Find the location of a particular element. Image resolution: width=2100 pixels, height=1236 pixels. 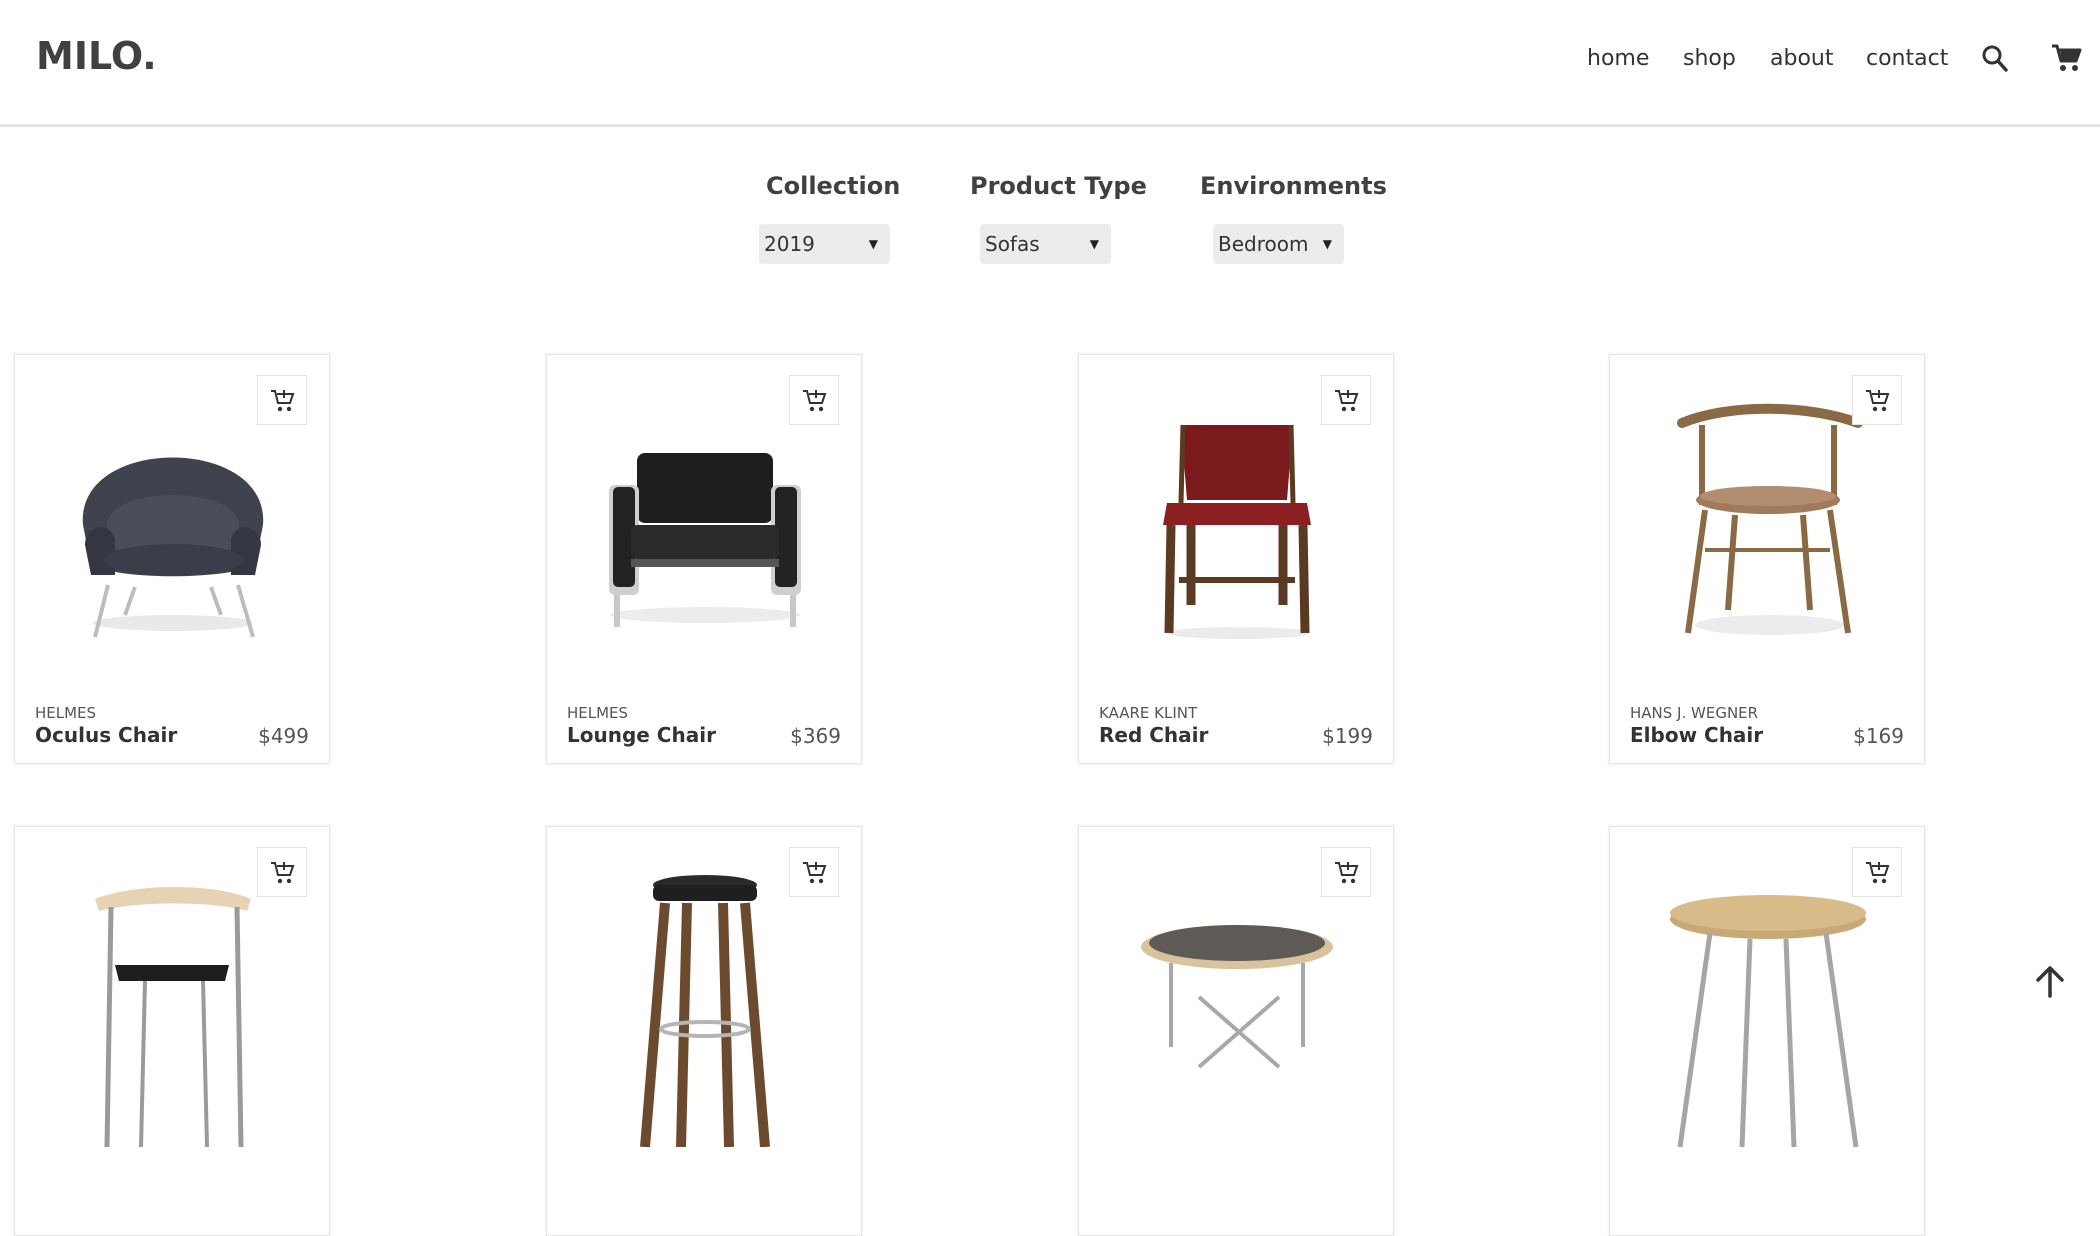

product-price: $199 is located at coordinates (1347, 736).